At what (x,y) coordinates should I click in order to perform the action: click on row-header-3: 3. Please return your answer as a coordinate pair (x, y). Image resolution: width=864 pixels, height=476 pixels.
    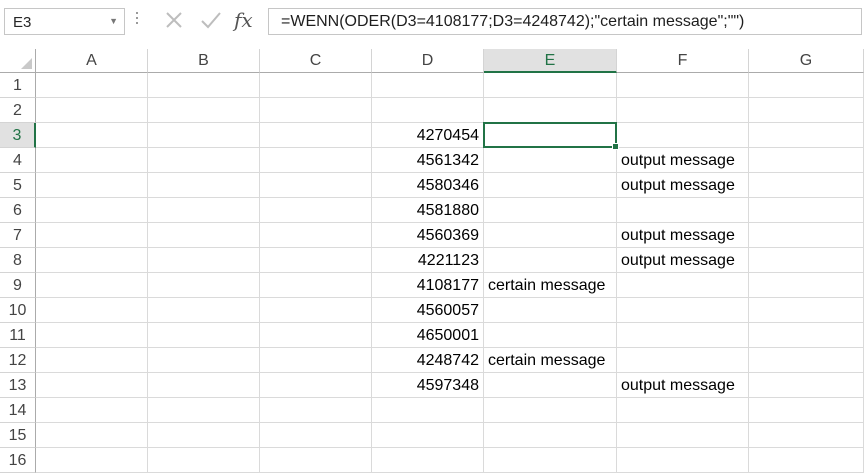
    Looking at the image, I should click on (18, 135).